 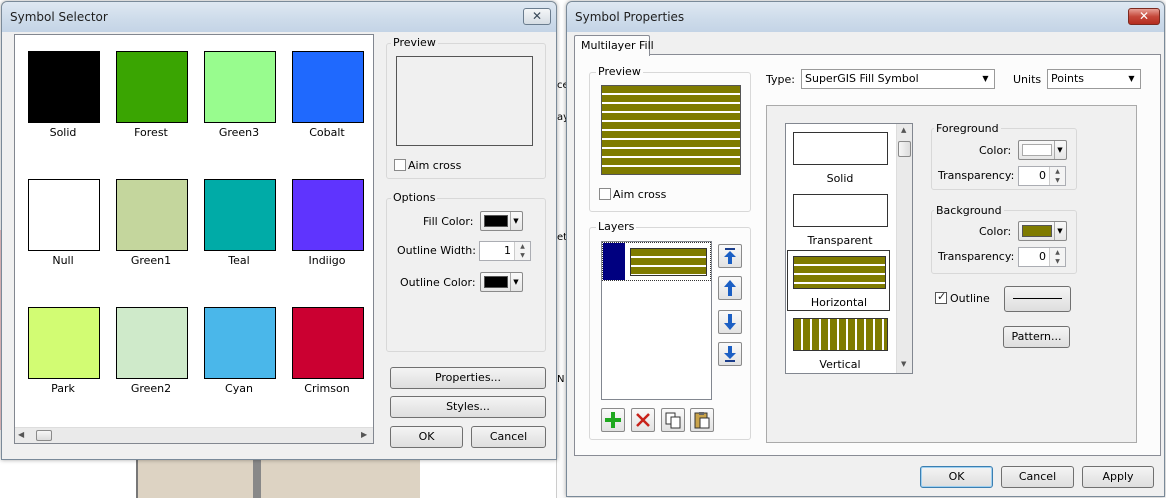 I want to click on symbol-label: Solid, so click(x=63, y=132).